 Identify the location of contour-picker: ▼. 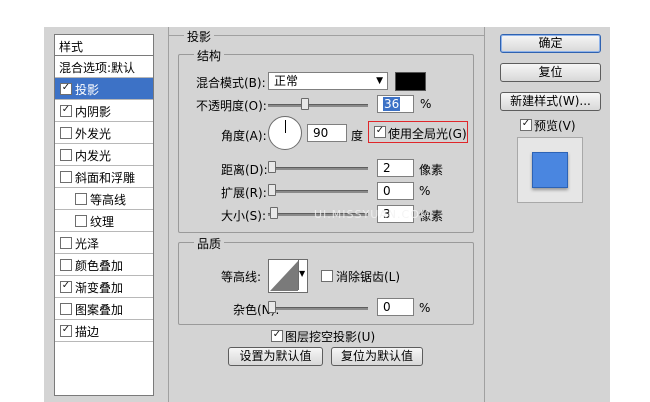
(288, 276).